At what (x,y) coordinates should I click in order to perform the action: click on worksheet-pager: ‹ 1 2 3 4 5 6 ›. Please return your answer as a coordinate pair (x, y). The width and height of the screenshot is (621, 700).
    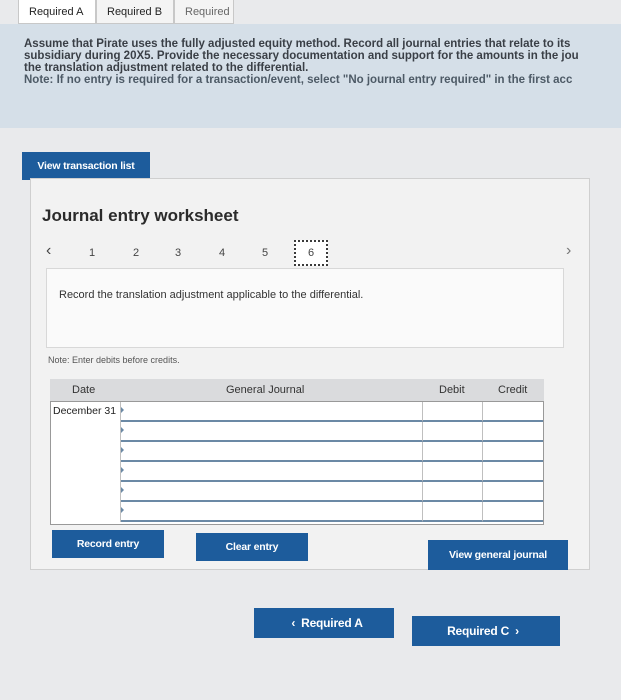
    Looking at the image, I should click on (315, 255).